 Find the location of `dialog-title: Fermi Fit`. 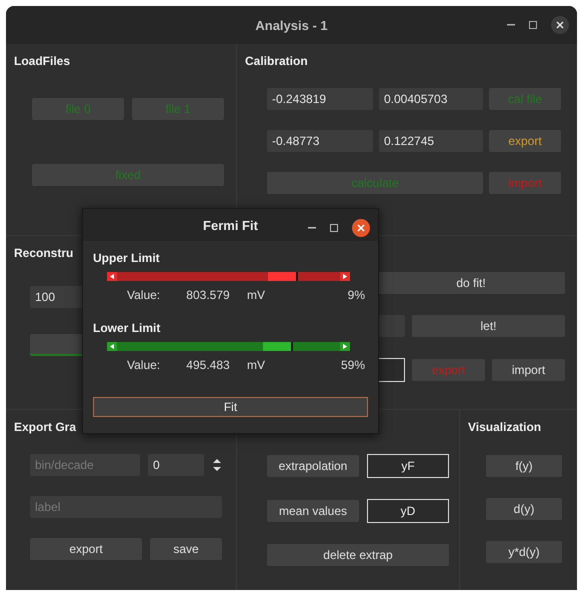

dialog-title: Fermi Fit is located at coordinates (230, 225).